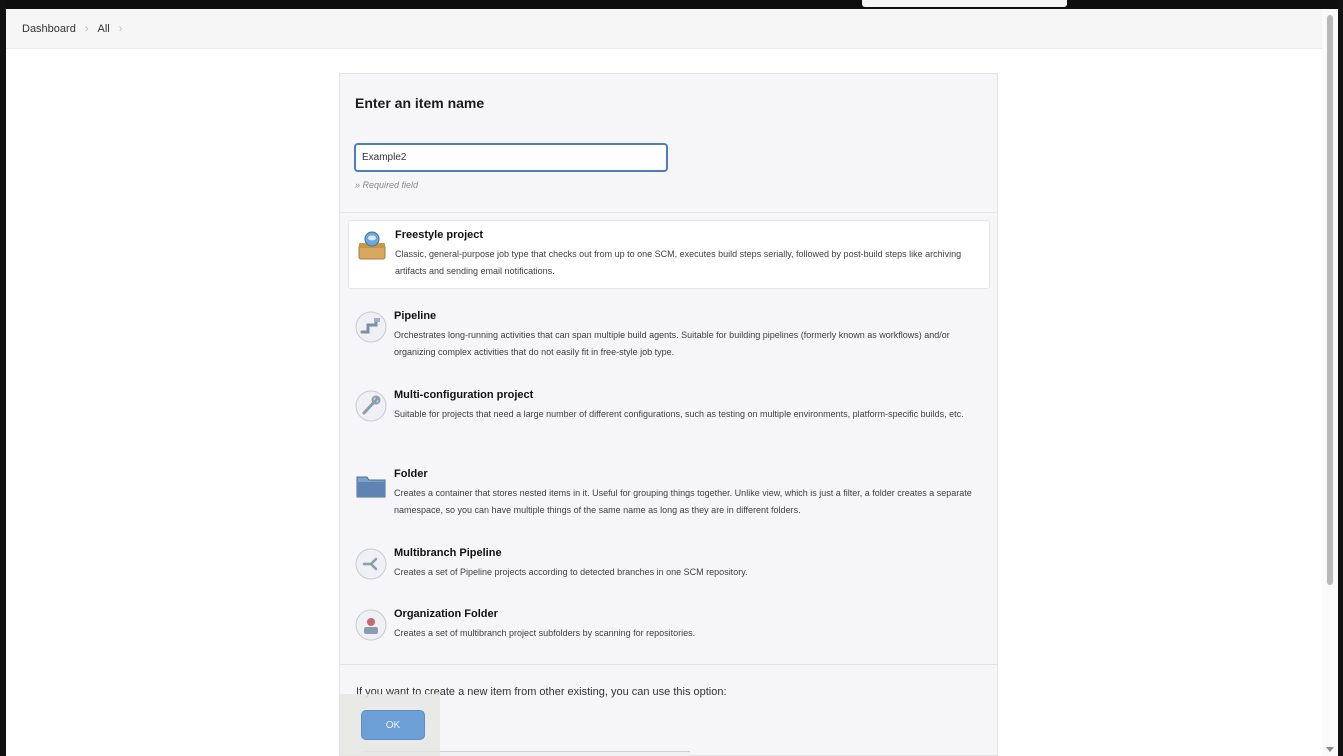  I want to click on window-left-edge, so click(3, 378).